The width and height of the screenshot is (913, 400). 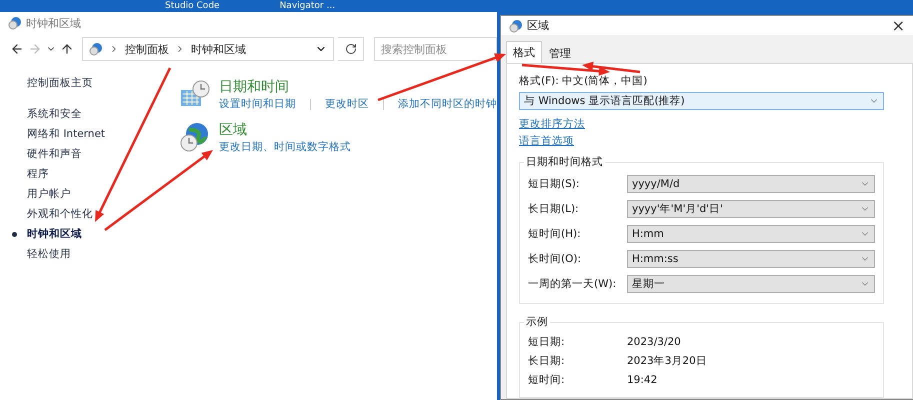 I want to click on sidebar-item: 轻松使用, so click(x=90, y=254).